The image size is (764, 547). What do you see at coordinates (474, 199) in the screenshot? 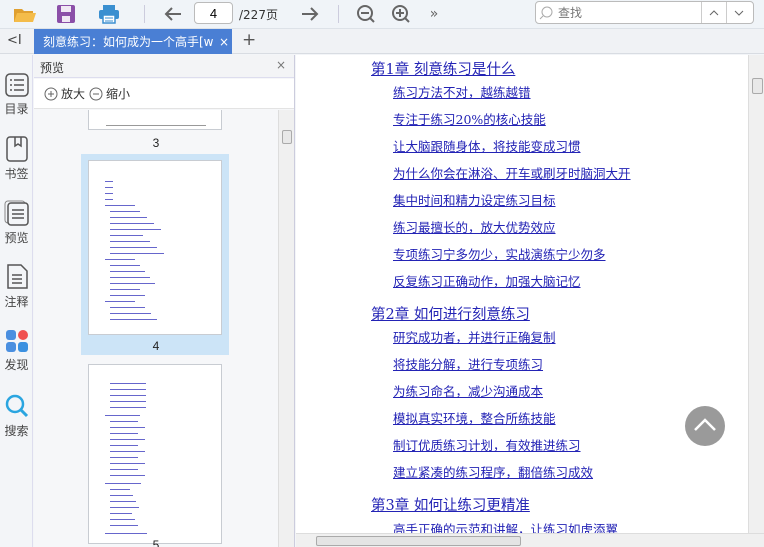
I see `toc-section-link: 集中时间和精力设定练习目标` at bounding box center [474, 199].